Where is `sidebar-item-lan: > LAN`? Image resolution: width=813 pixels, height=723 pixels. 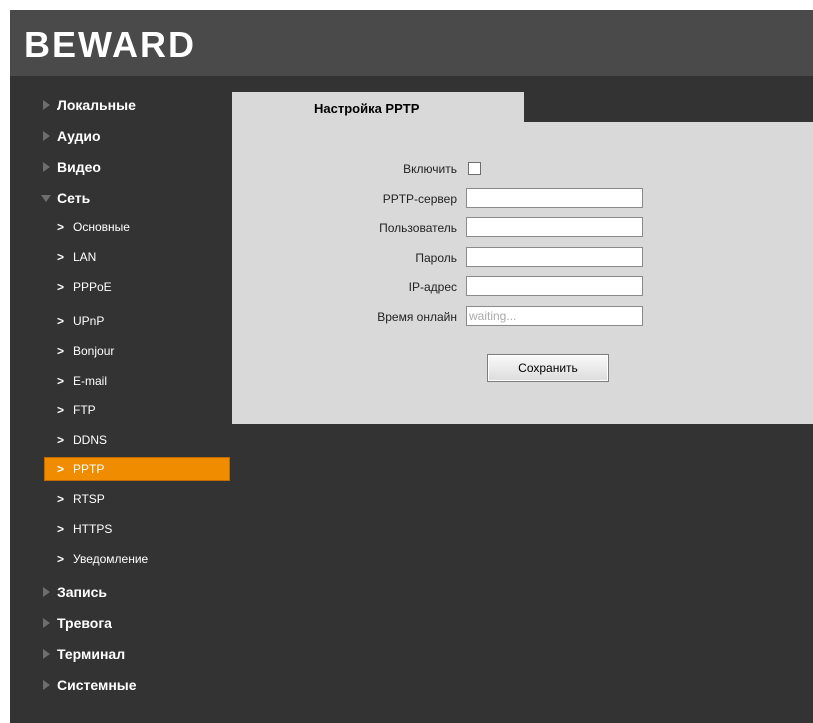
sidebar-item-lan: > LAN is located at coordinates (137, 257).